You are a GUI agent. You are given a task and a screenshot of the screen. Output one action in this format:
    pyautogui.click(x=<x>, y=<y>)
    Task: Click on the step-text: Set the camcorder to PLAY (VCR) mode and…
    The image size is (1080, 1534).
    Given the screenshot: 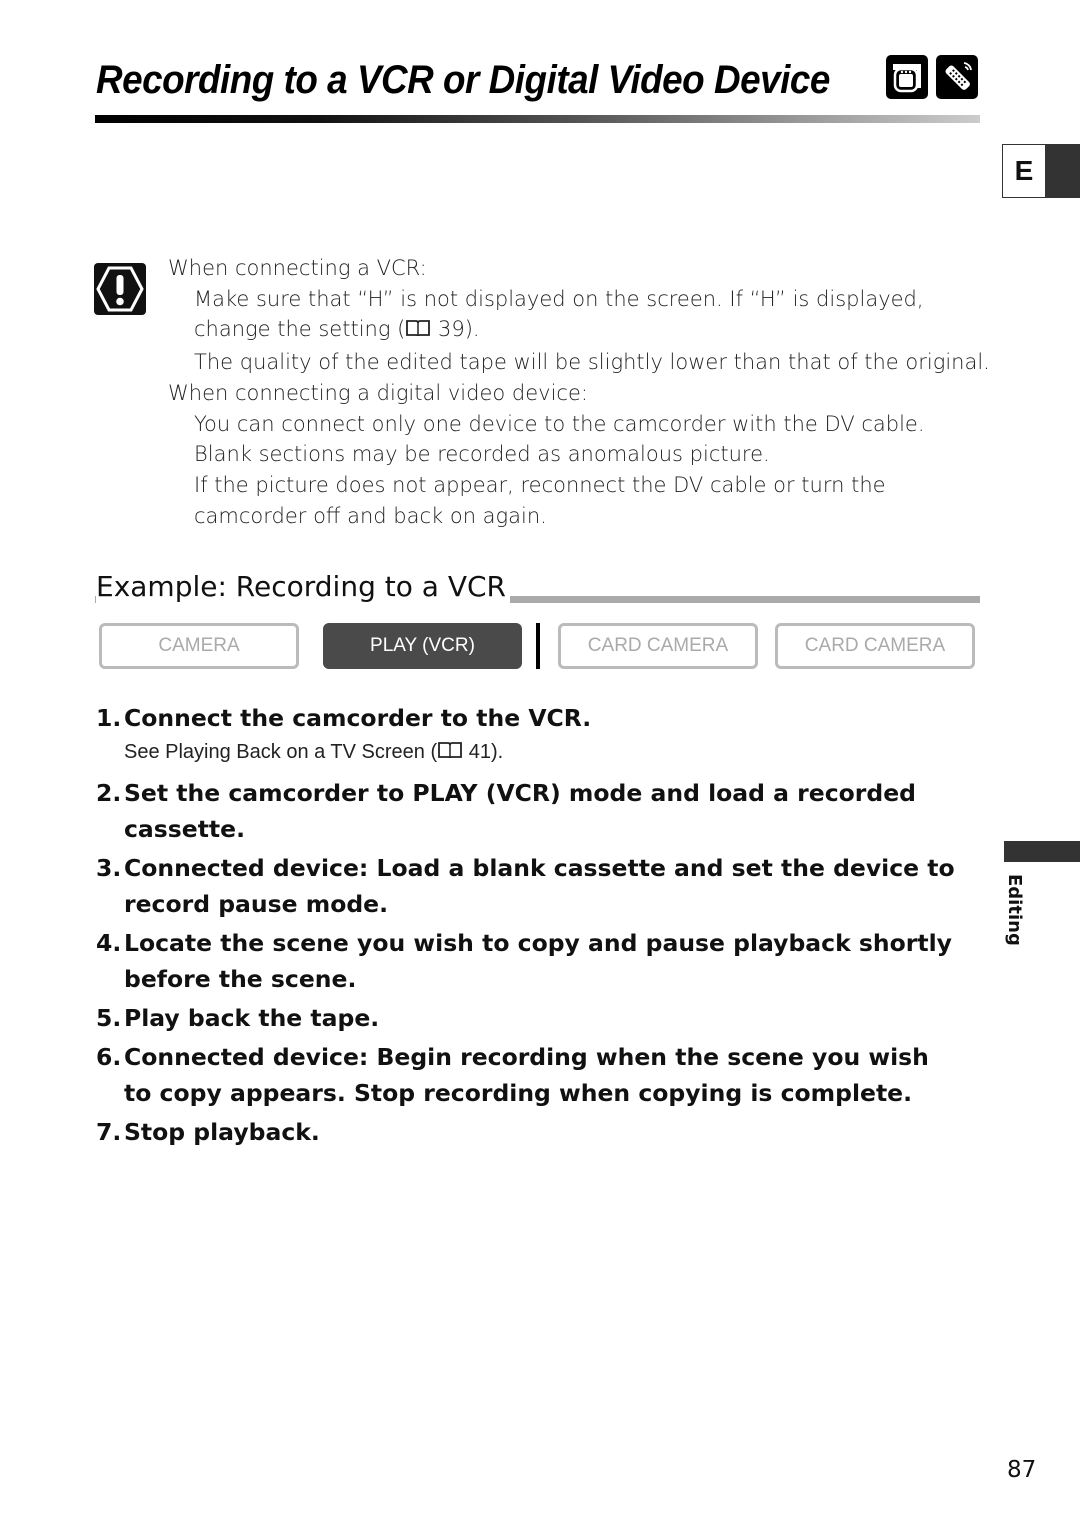 What is the action you would take?
    pyautogui.click(x=520, y=811)
    